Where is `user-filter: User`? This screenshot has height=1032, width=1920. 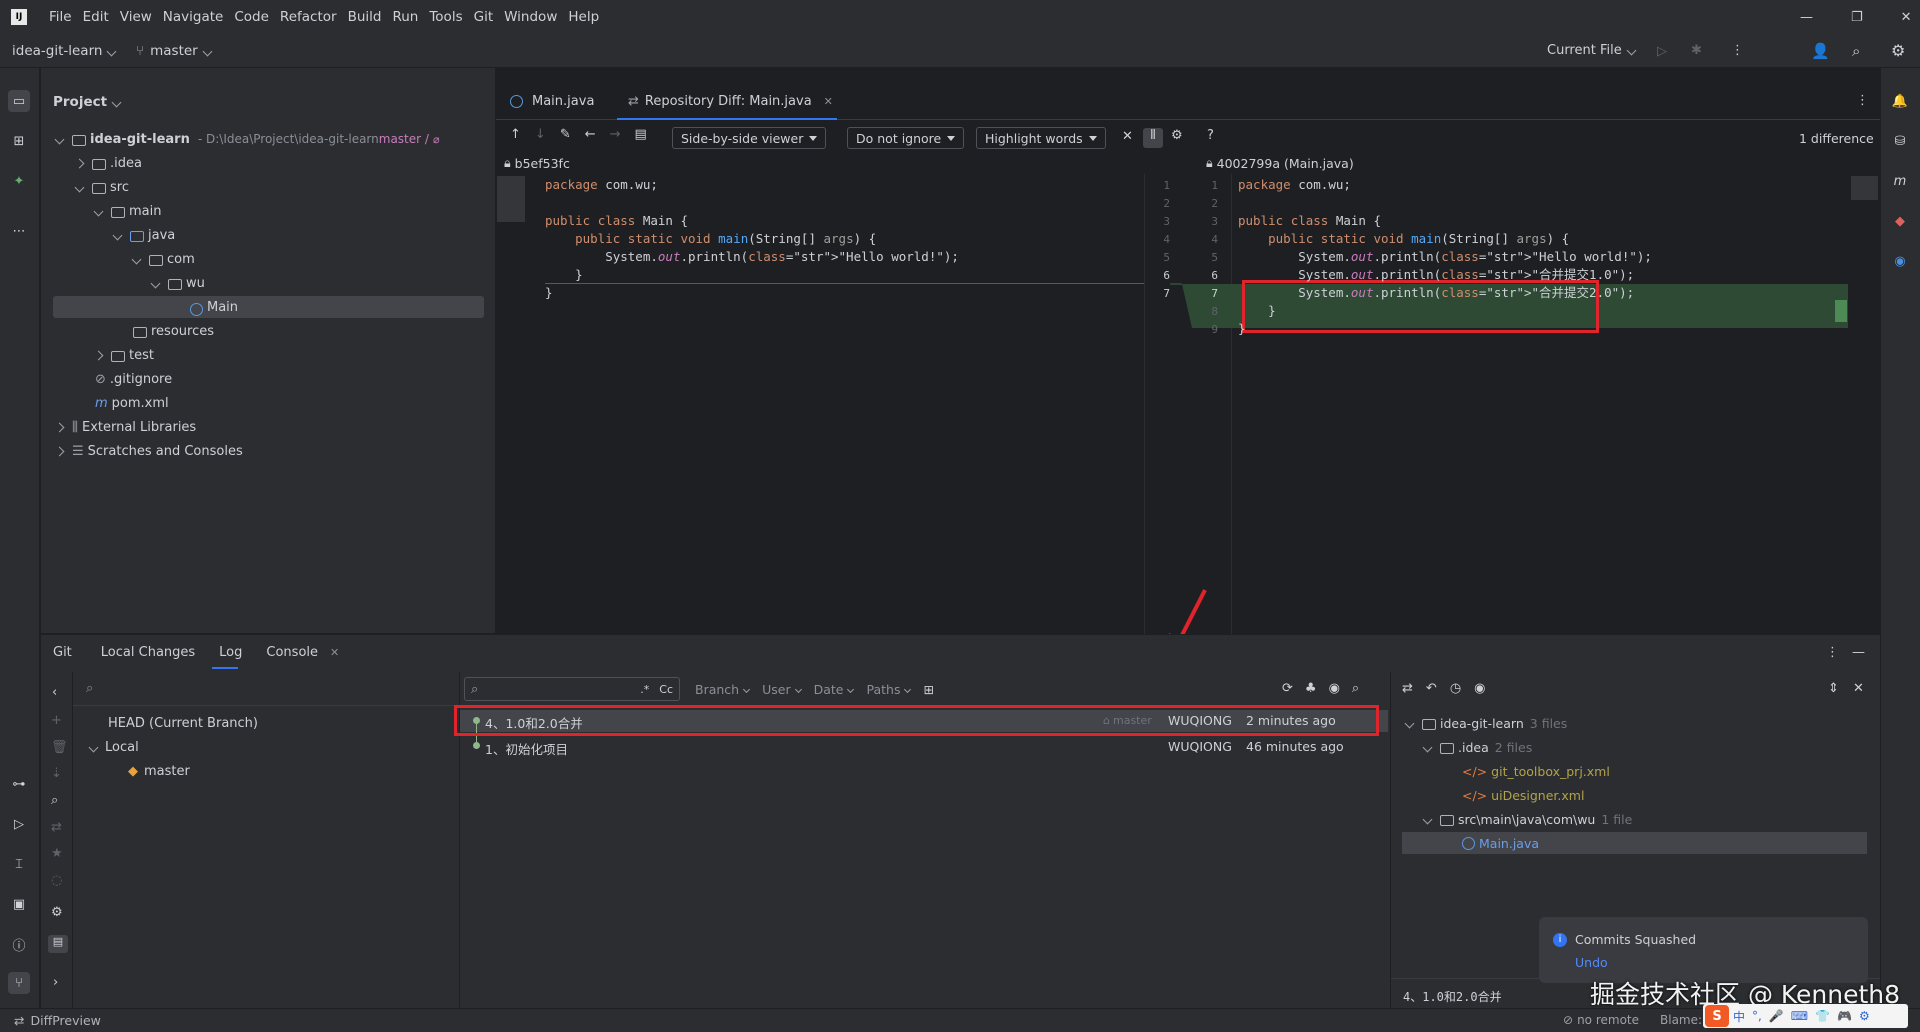 user-filter: User is located at coordinates (782, 689).